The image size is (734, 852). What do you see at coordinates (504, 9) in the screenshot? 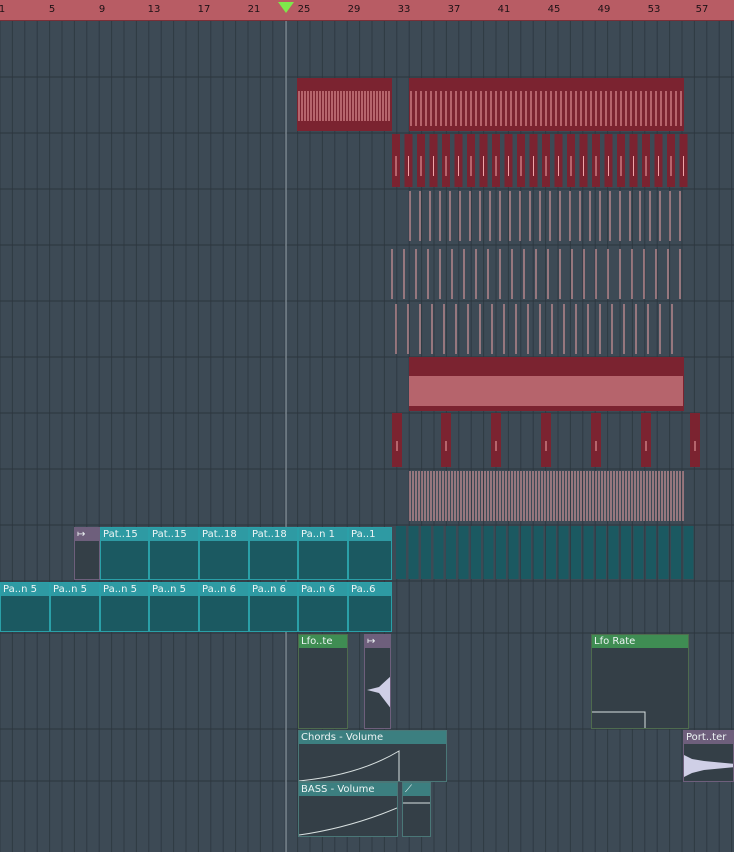
I see `bar-label: 41` at bounding box center [504, 9].